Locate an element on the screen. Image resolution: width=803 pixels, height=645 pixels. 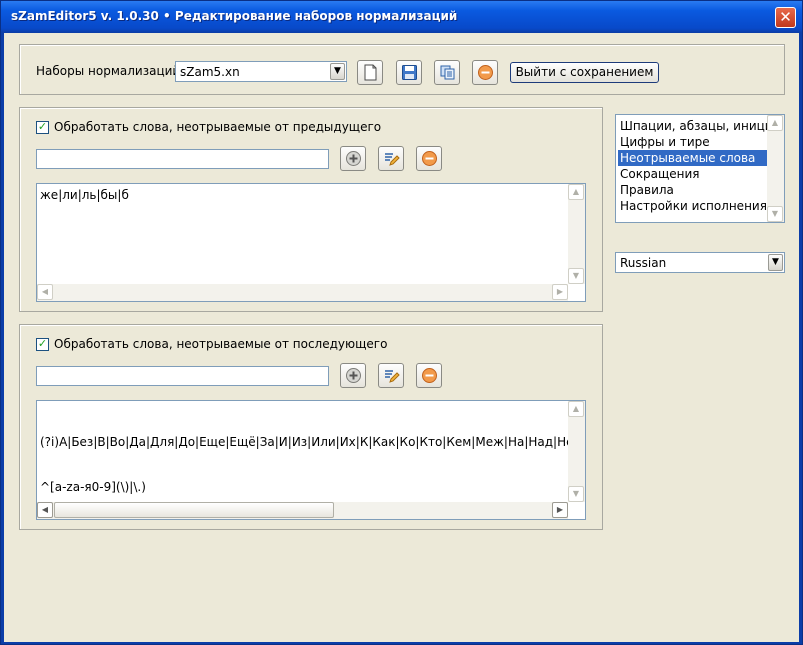
category-item: Сокращения is located at coordinates (692, 174).